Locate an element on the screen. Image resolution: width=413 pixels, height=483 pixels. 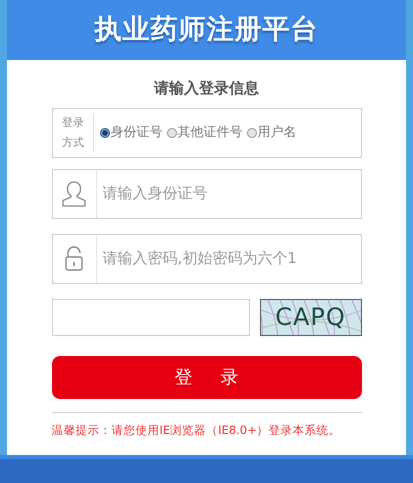
input-field: 请输入身份证号 is located at coordinates (207, 193).